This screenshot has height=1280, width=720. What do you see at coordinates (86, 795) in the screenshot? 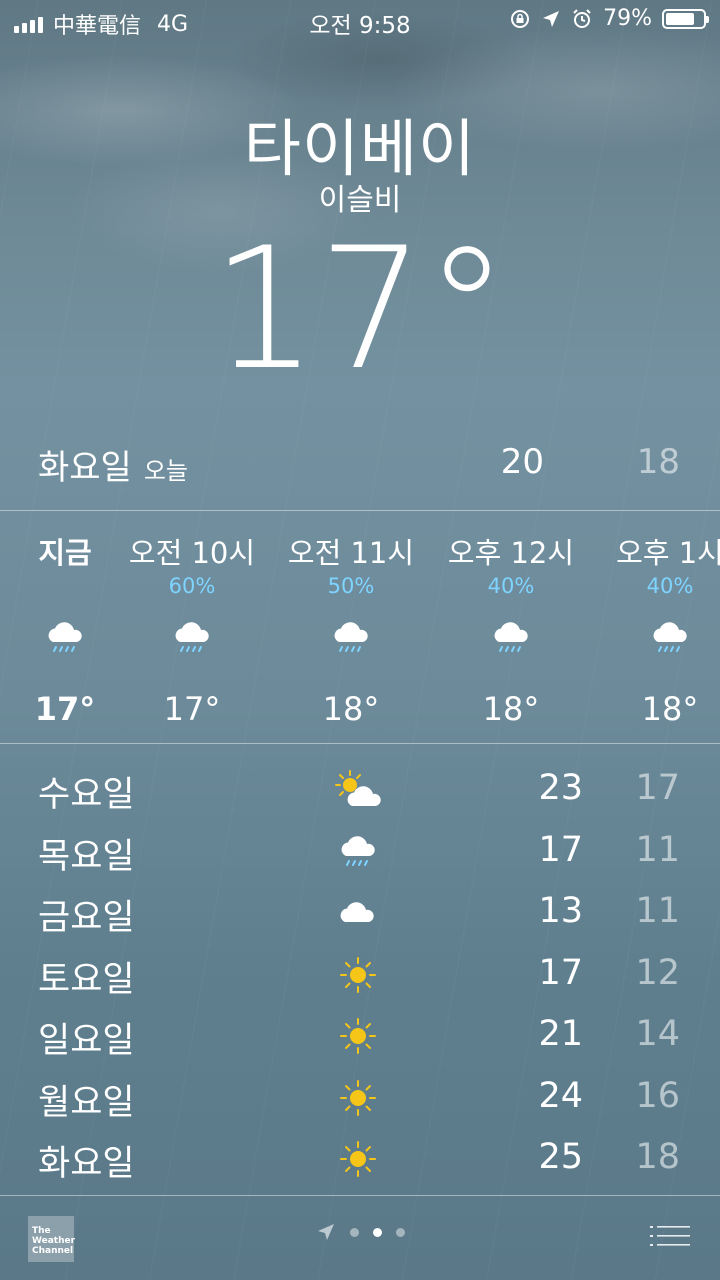
I see `daily-day: 수요일` at bounding box center [86, 795].